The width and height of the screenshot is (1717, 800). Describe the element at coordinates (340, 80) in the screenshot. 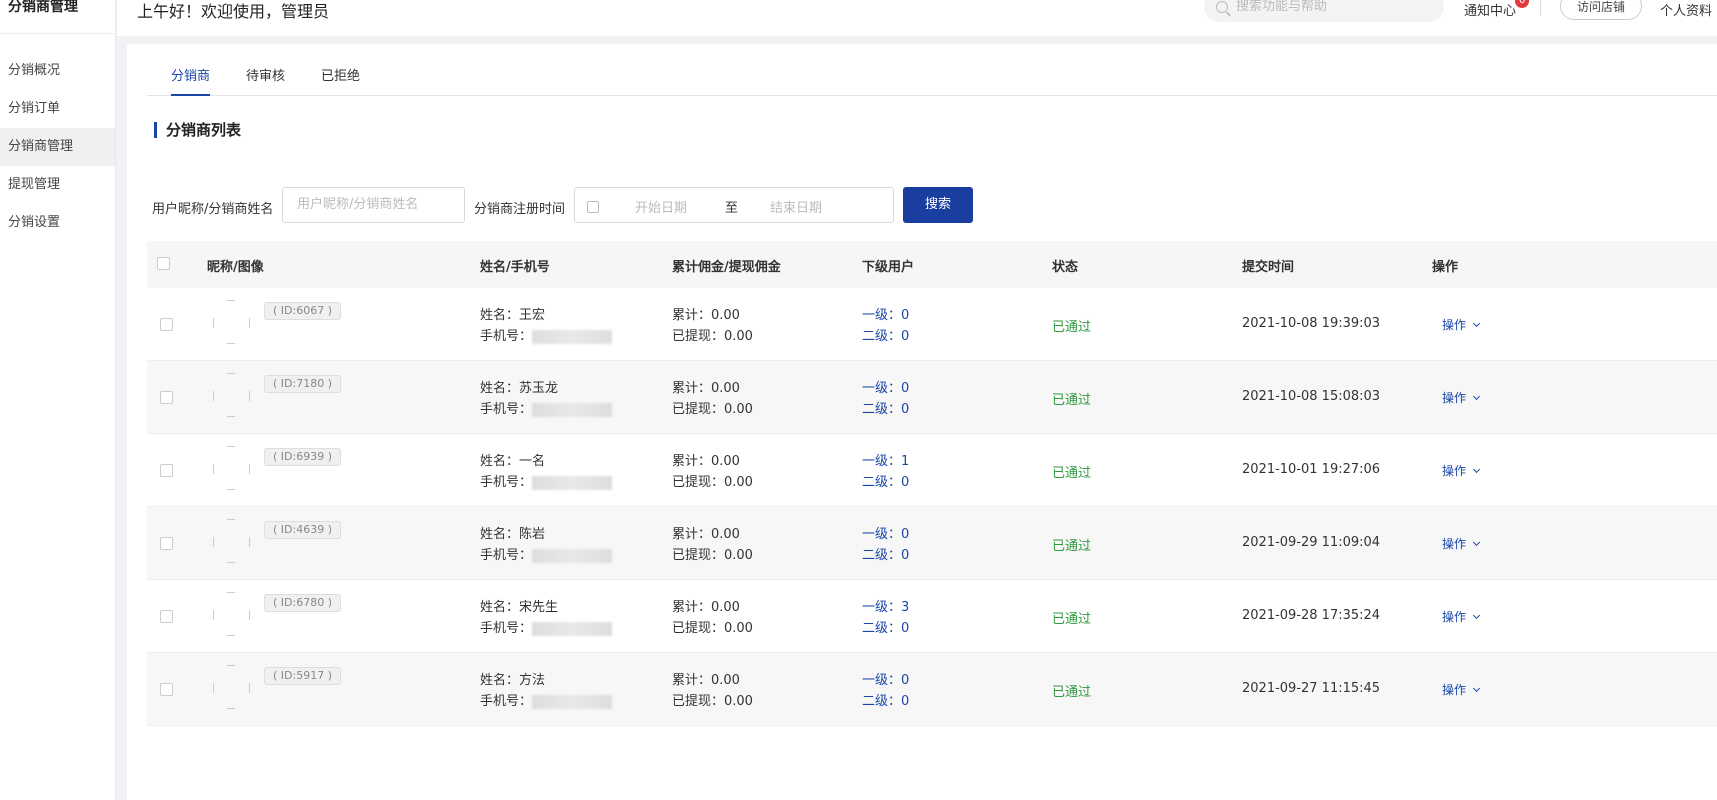

I see `tab-rejected: 已拒绝` at that location.